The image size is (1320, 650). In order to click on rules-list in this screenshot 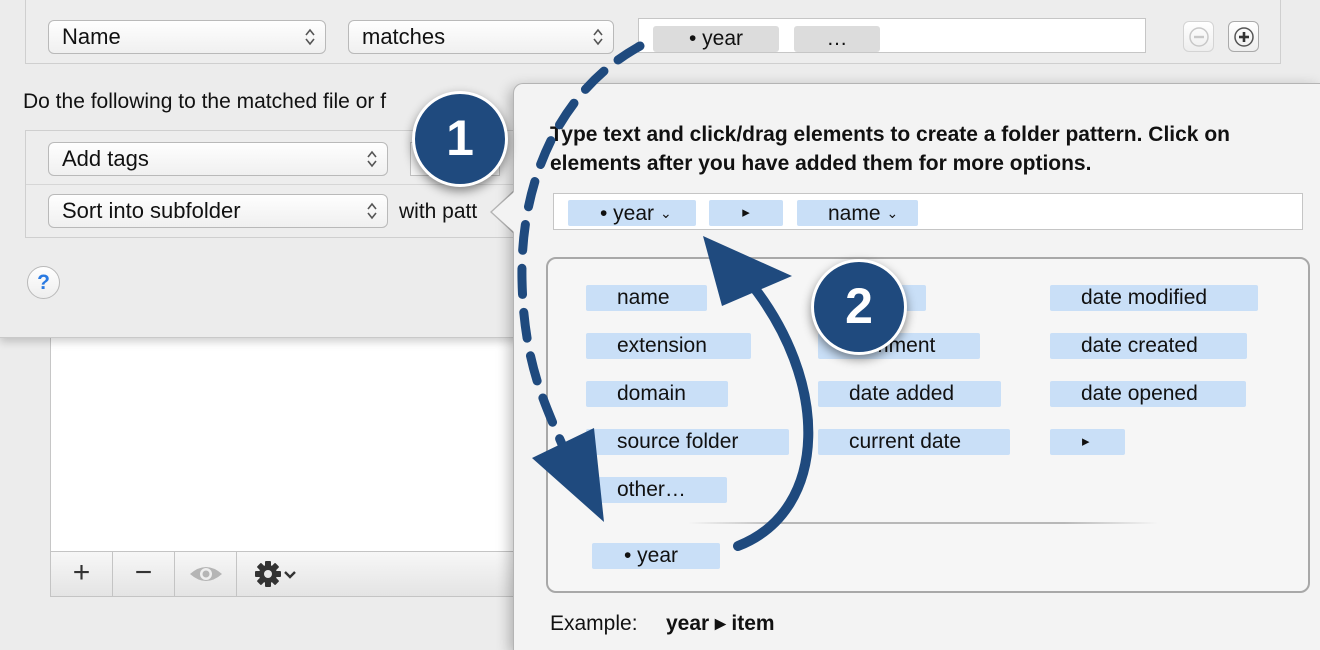, I will do `click(285, 444)`.